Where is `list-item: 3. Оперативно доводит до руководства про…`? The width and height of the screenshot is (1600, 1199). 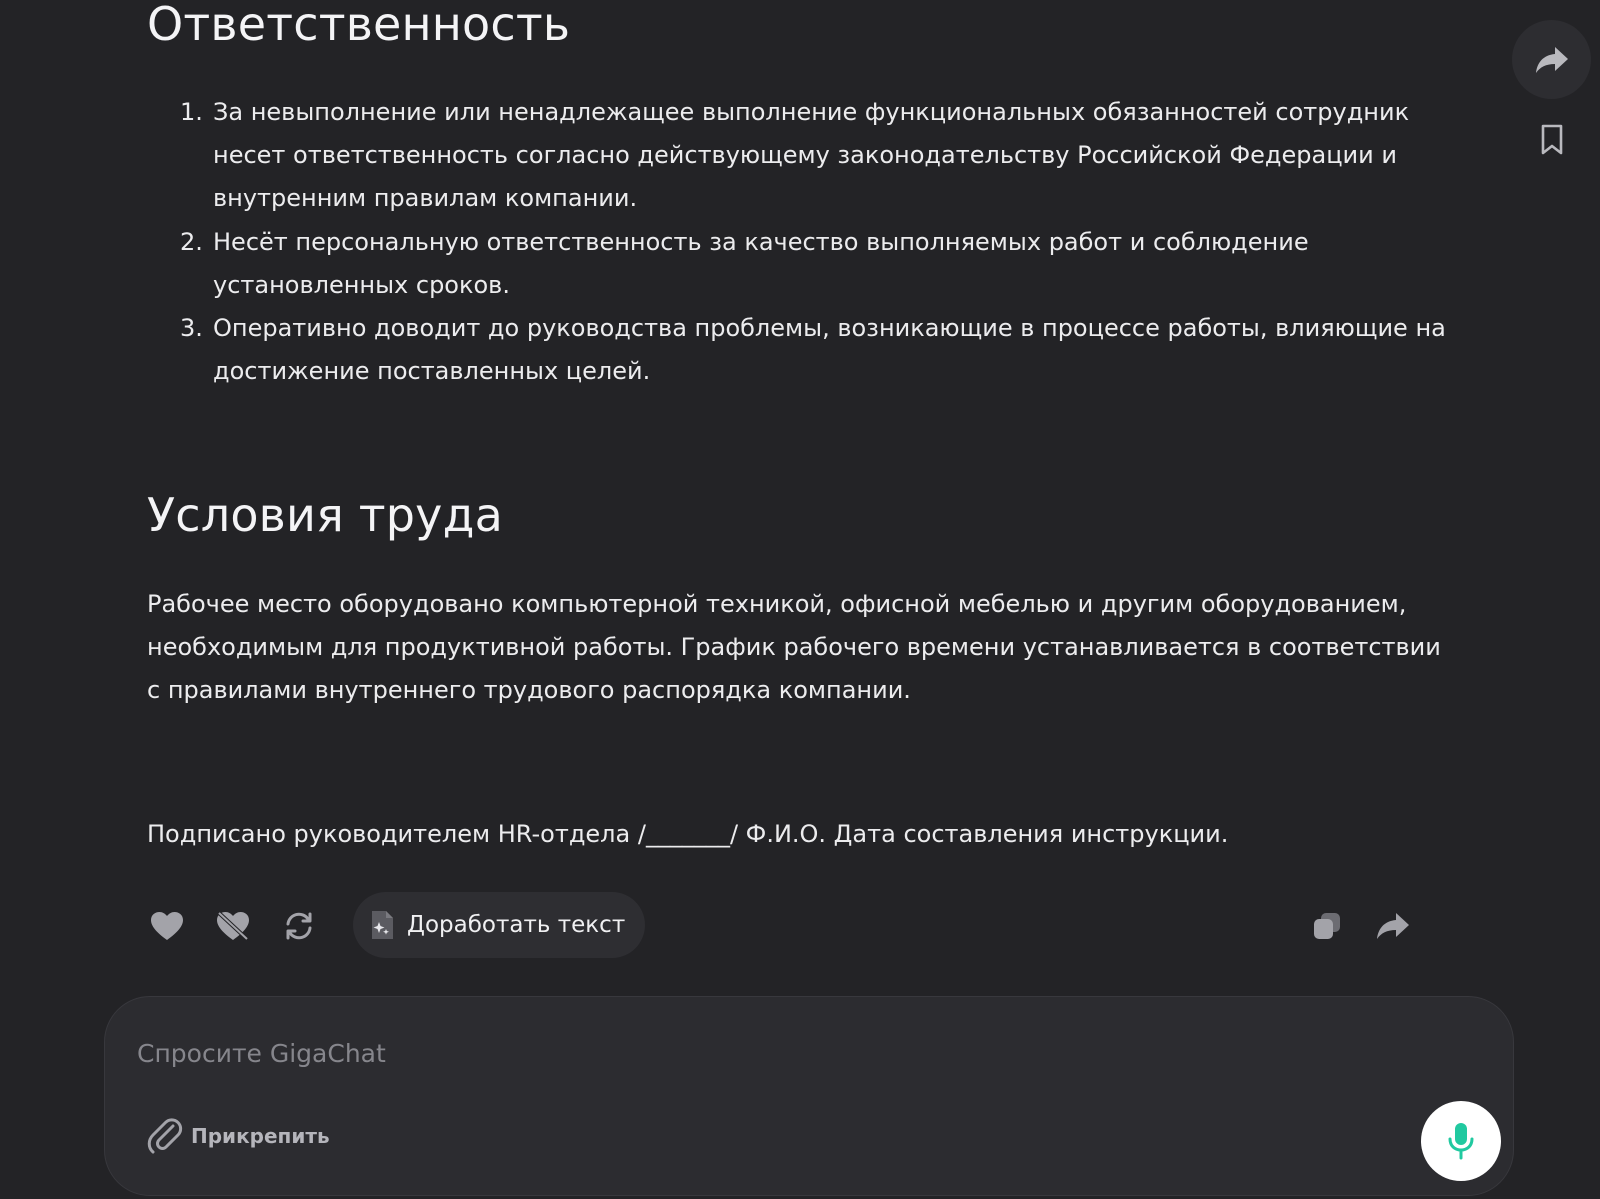 list-item: 3. Оперативно доводит до руководства про… is located at coordinates (797, 350).